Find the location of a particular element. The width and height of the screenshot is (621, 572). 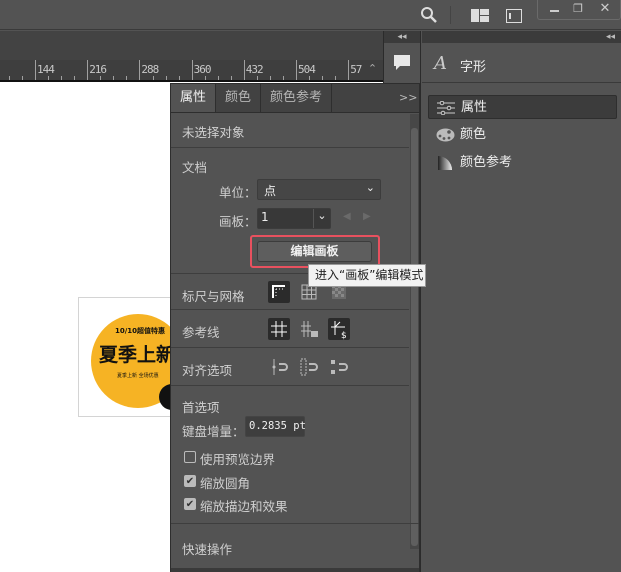

item-label: 颜色参考 is located at coordinates (486, 162).